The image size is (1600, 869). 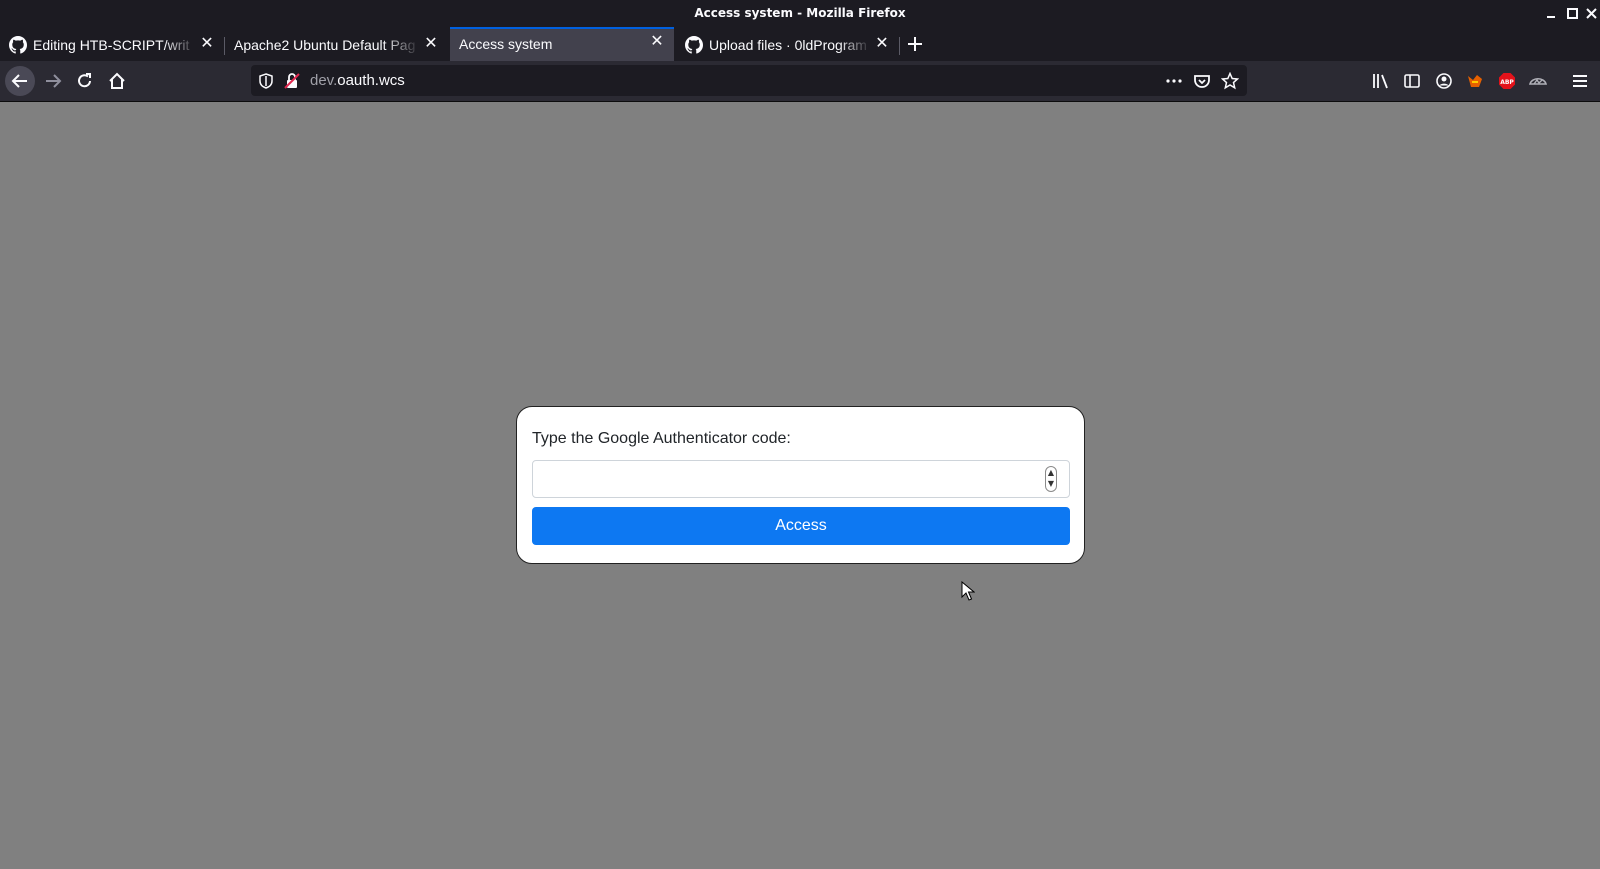 I want to click on home-button, so click(x=117, y=81).